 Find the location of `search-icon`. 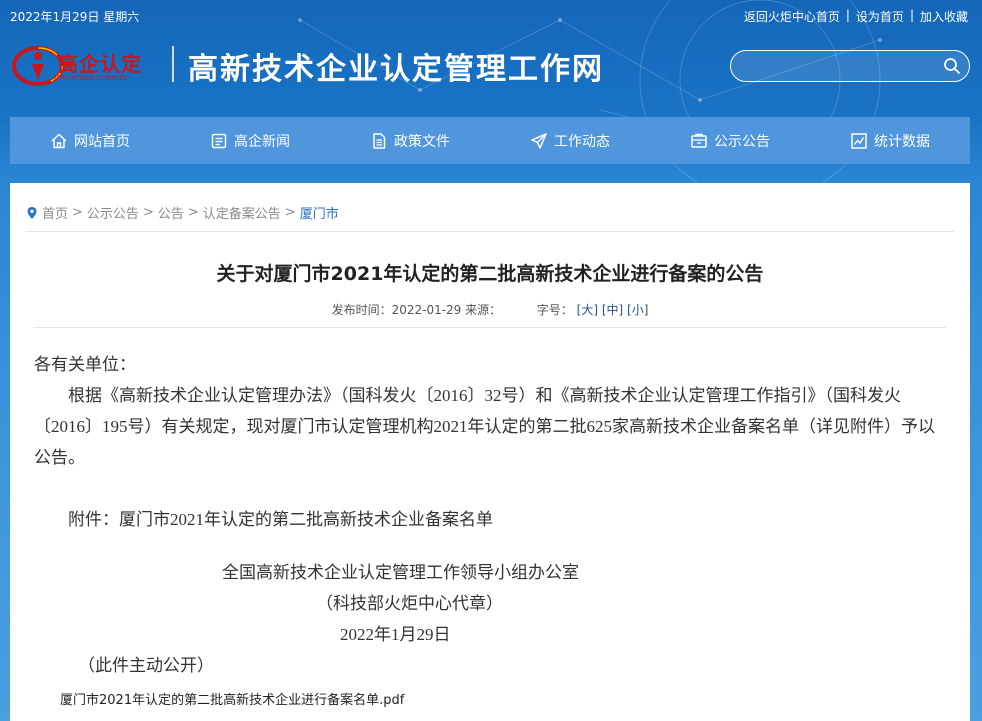

search-icon is located at coordinates (952, 66).